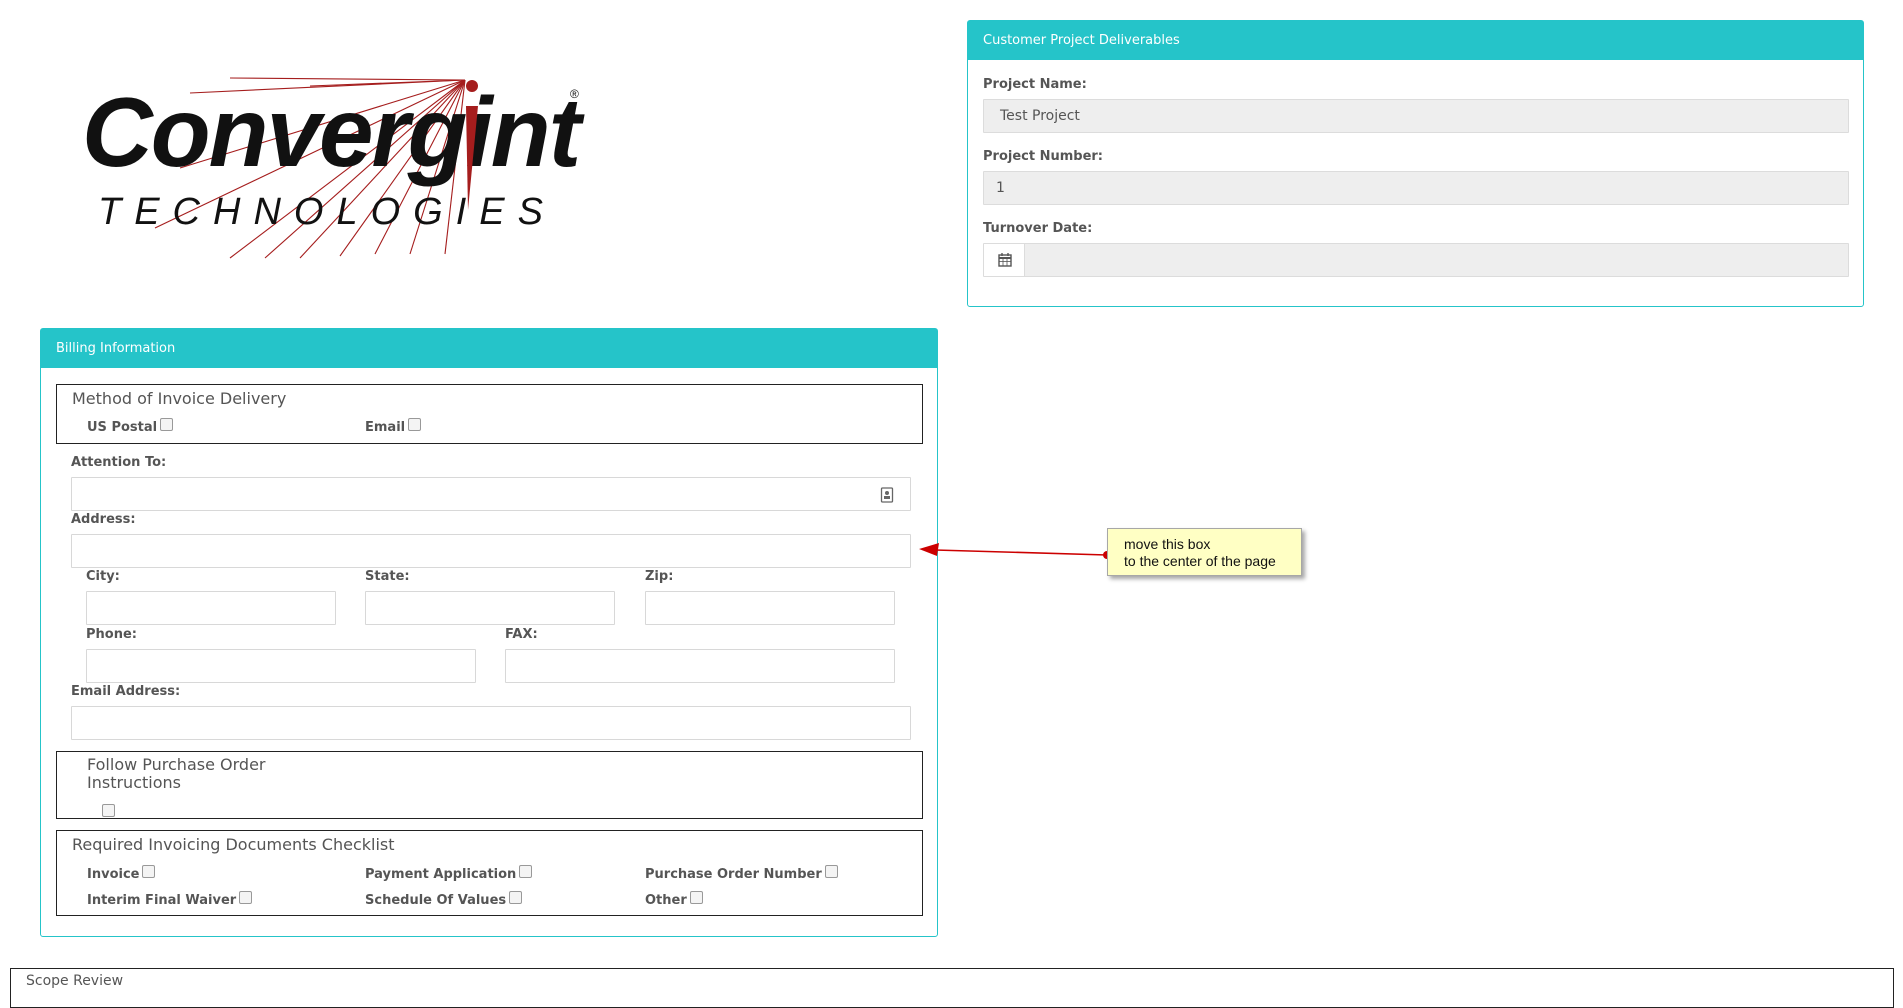 The image size is (1903, 1008). Describe the element at coordinates (103, 576) in the screenshot. I see `city-label: City:` at that location.